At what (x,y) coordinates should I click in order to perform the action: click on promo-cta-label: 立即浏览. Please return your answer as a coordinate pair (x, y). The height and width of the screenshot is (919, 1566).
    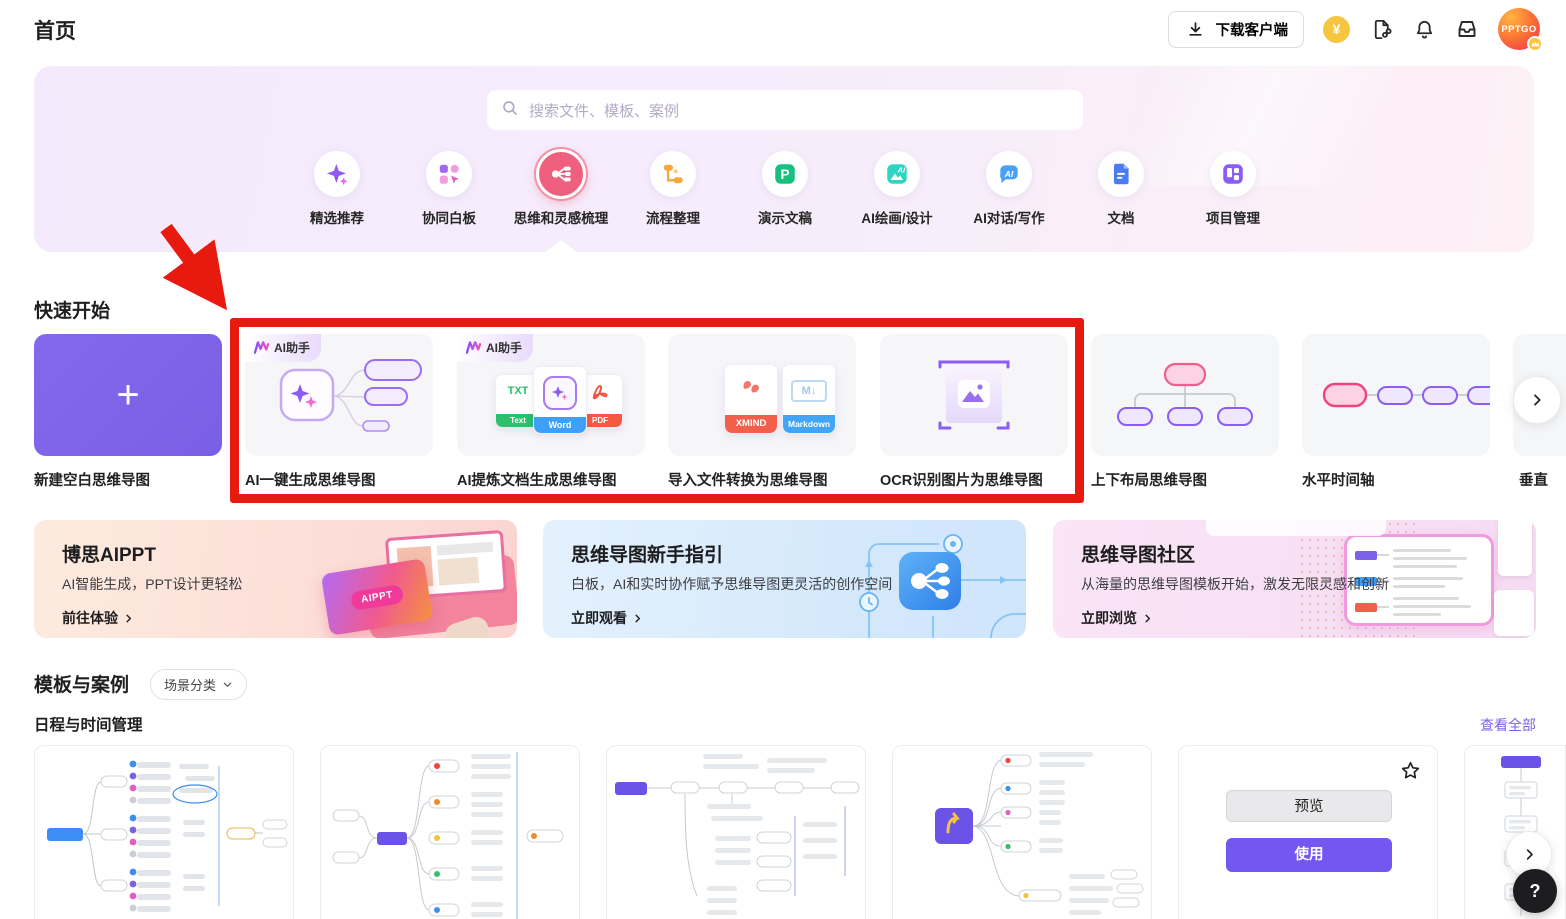
    Looking at the image, I should click on (1109, 618).